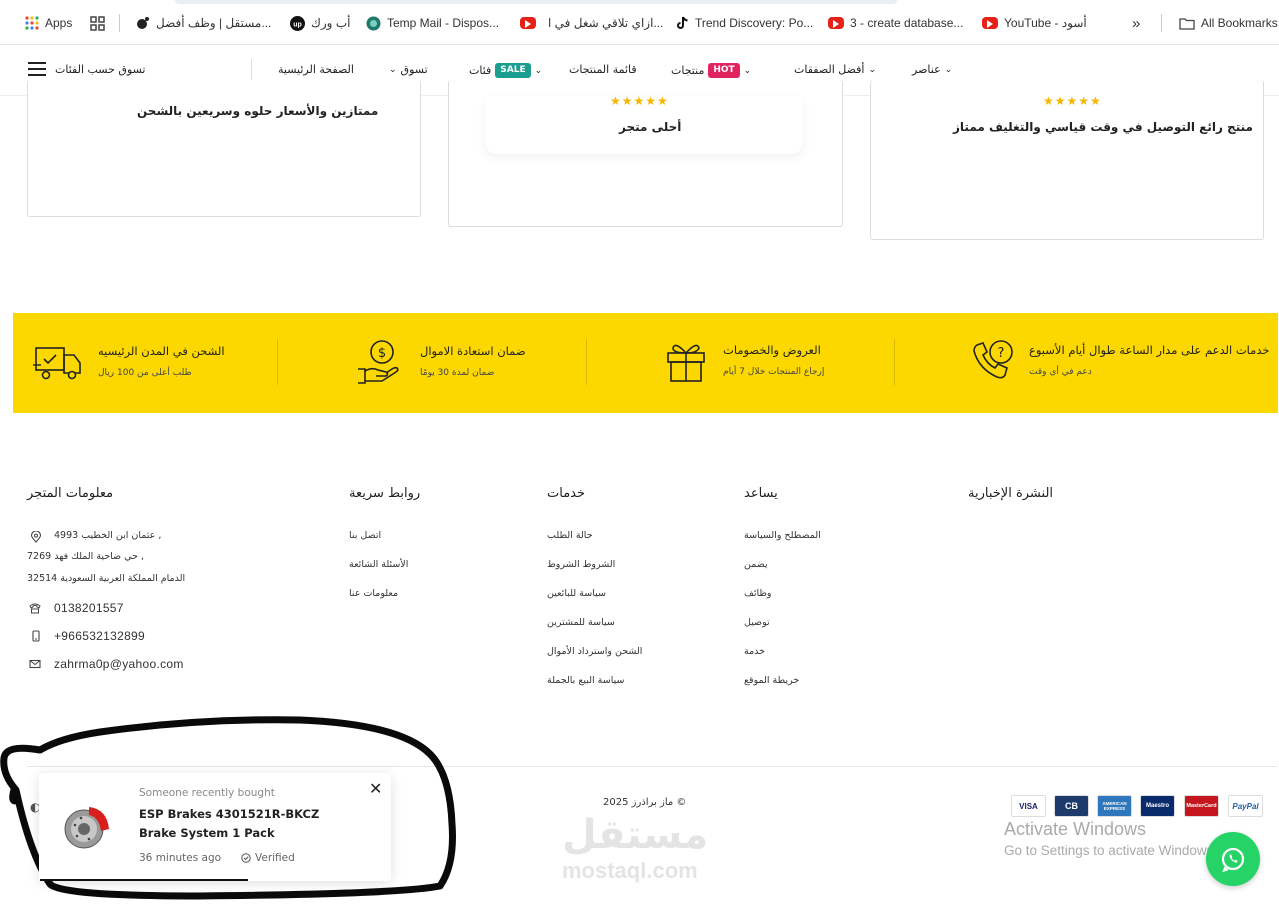  Describe the element at coordinates (85, 556) in the screenshot. I see `address-line: حي ضاحية الملك فهد 7269 ,` at that location.